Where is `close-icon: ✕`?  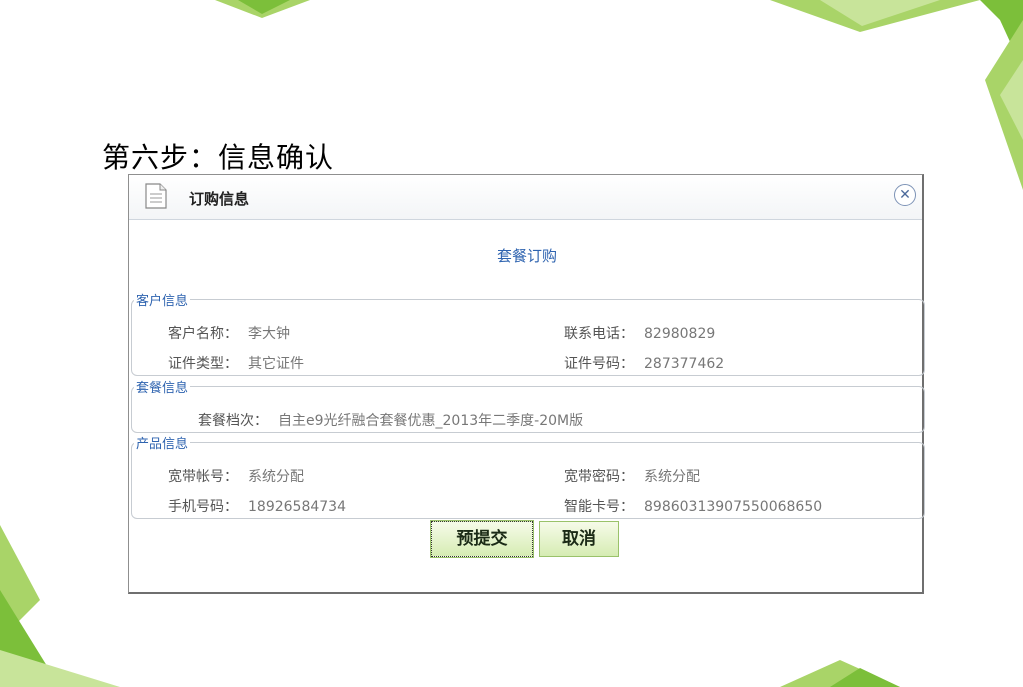 close-icon: ✕ is located at coordinates (905, 195).